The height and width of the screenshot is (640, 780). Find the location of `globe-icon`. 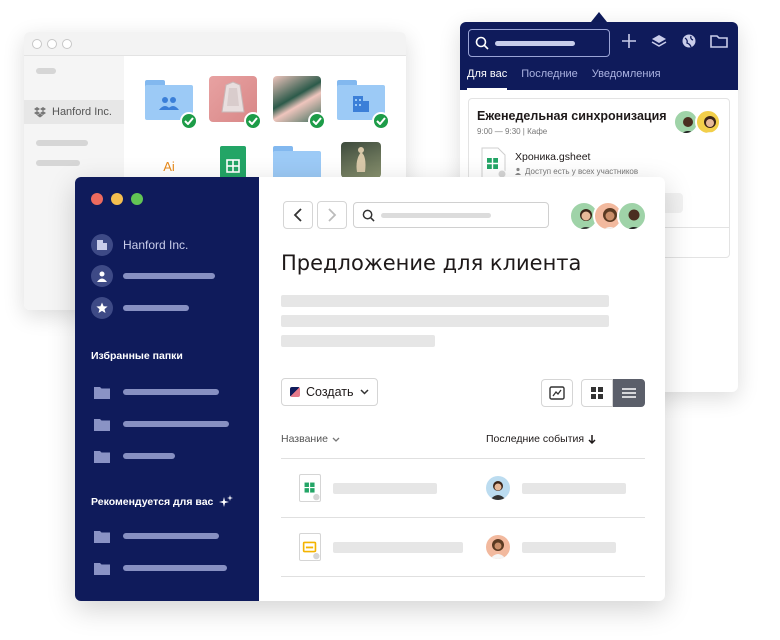

globe-icon is located at coordinates (689, 41).